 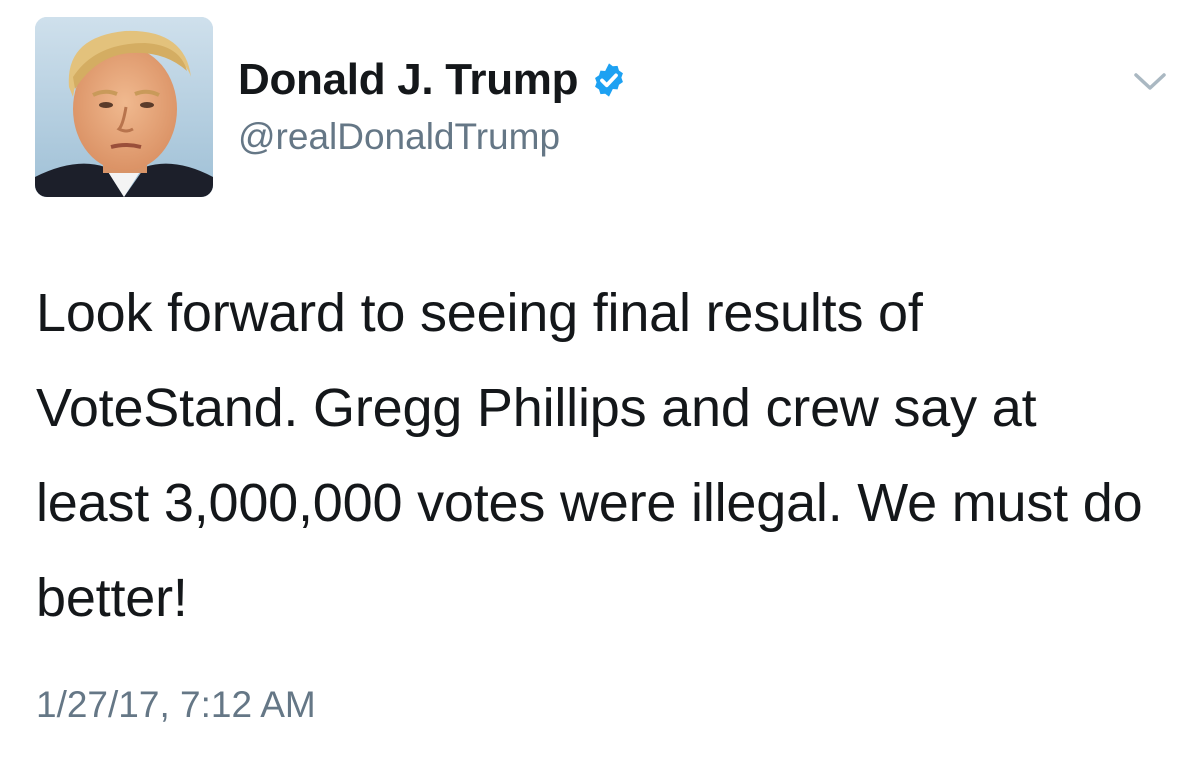 What do you see at coordinates (408, 80) in the screenshot?
I see `author-display-name: Donald J. Trump` at bounding box center [408, 80].